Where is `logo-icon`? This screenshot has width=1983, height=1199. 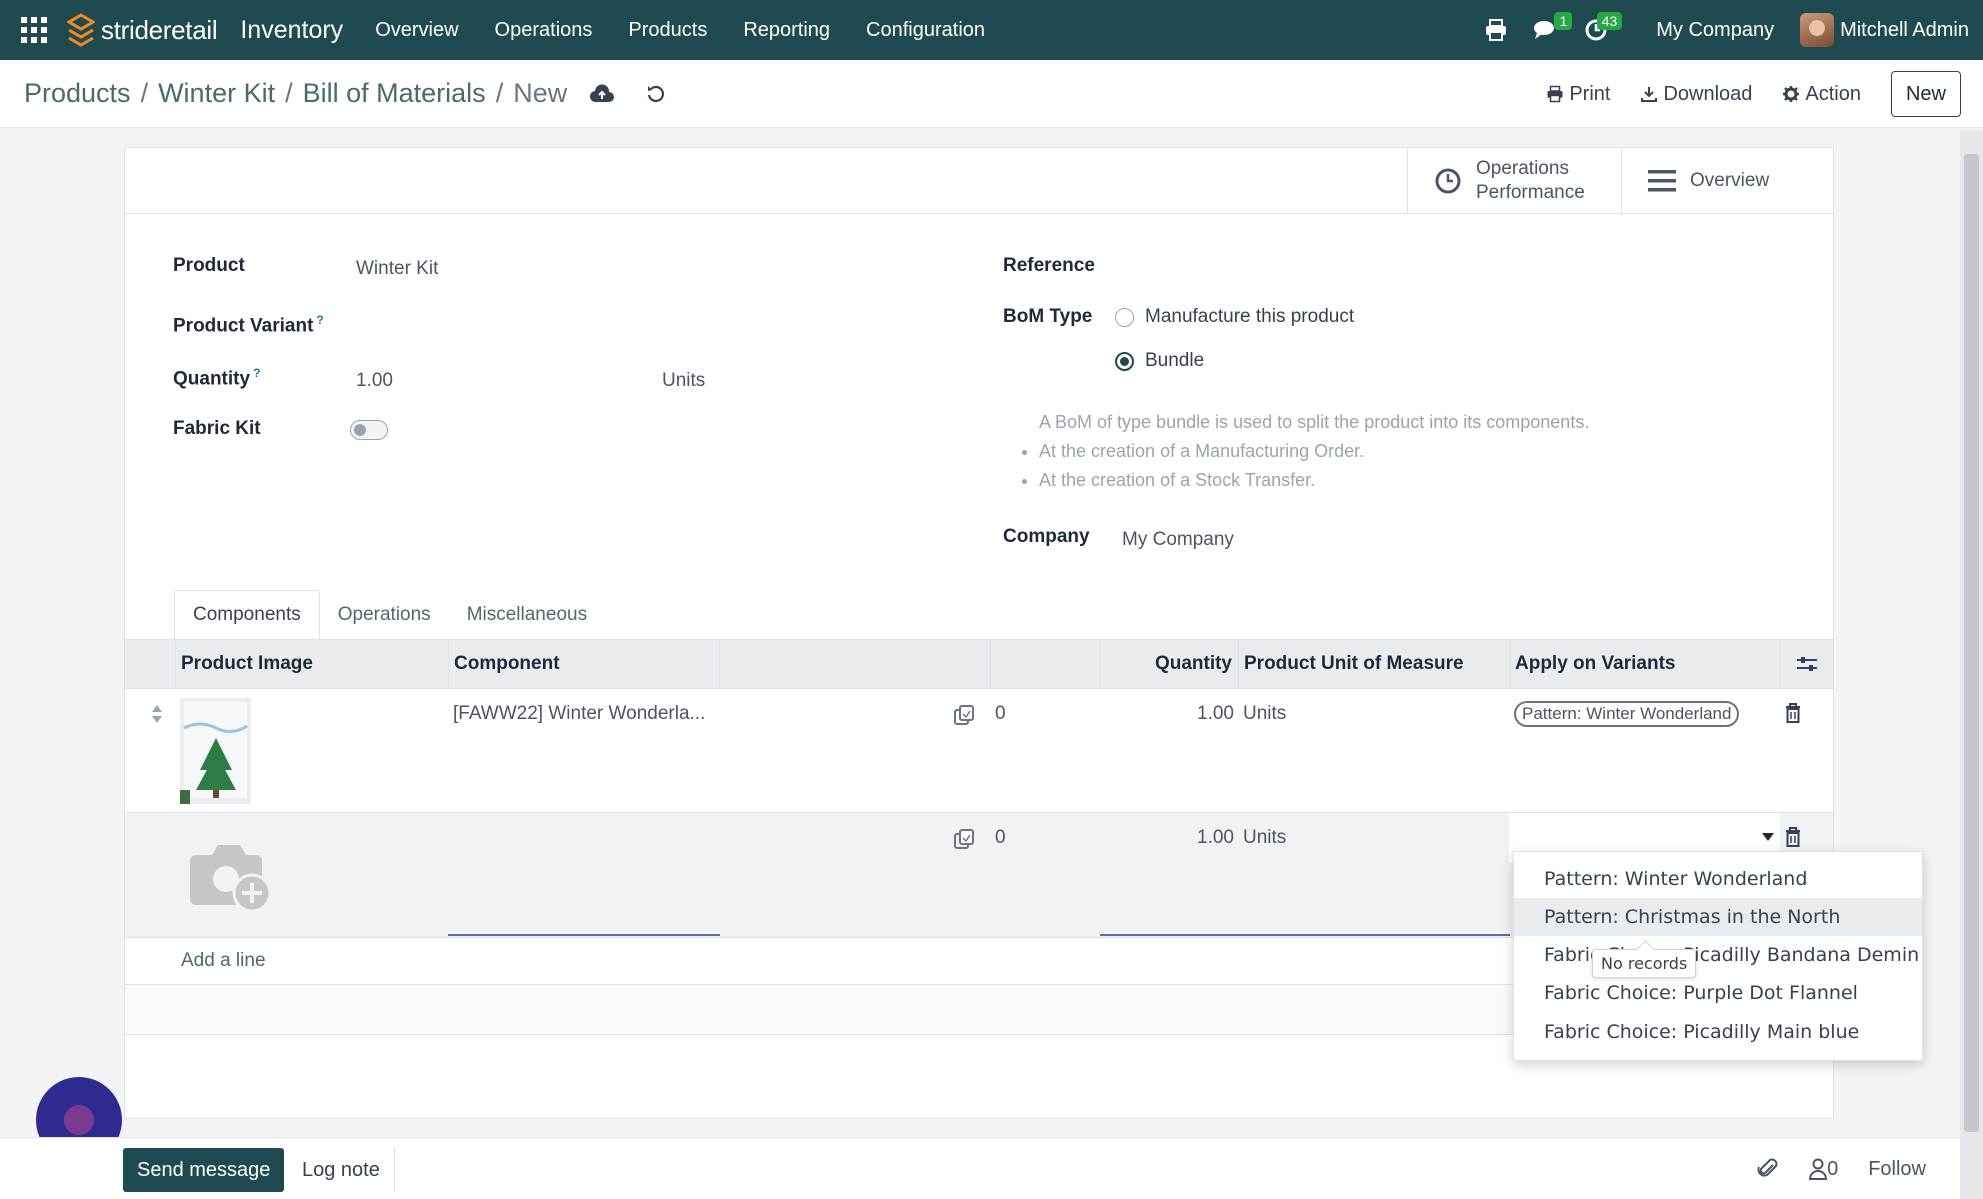
logo-icon is located at coordinates (81, 30).